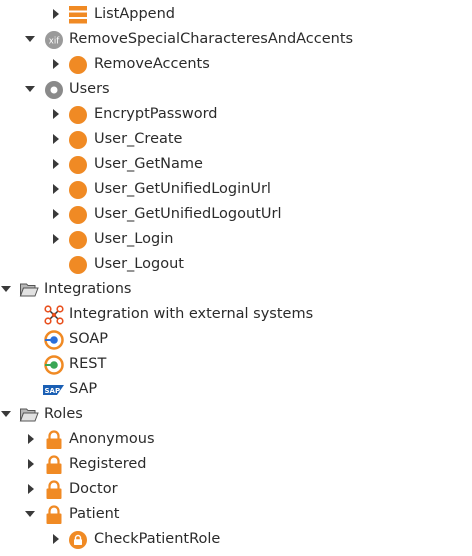 The height and width of the screenshot is (556, 472). I want to click on tree-item-anonymous: Anonymous, so click(236, 439).